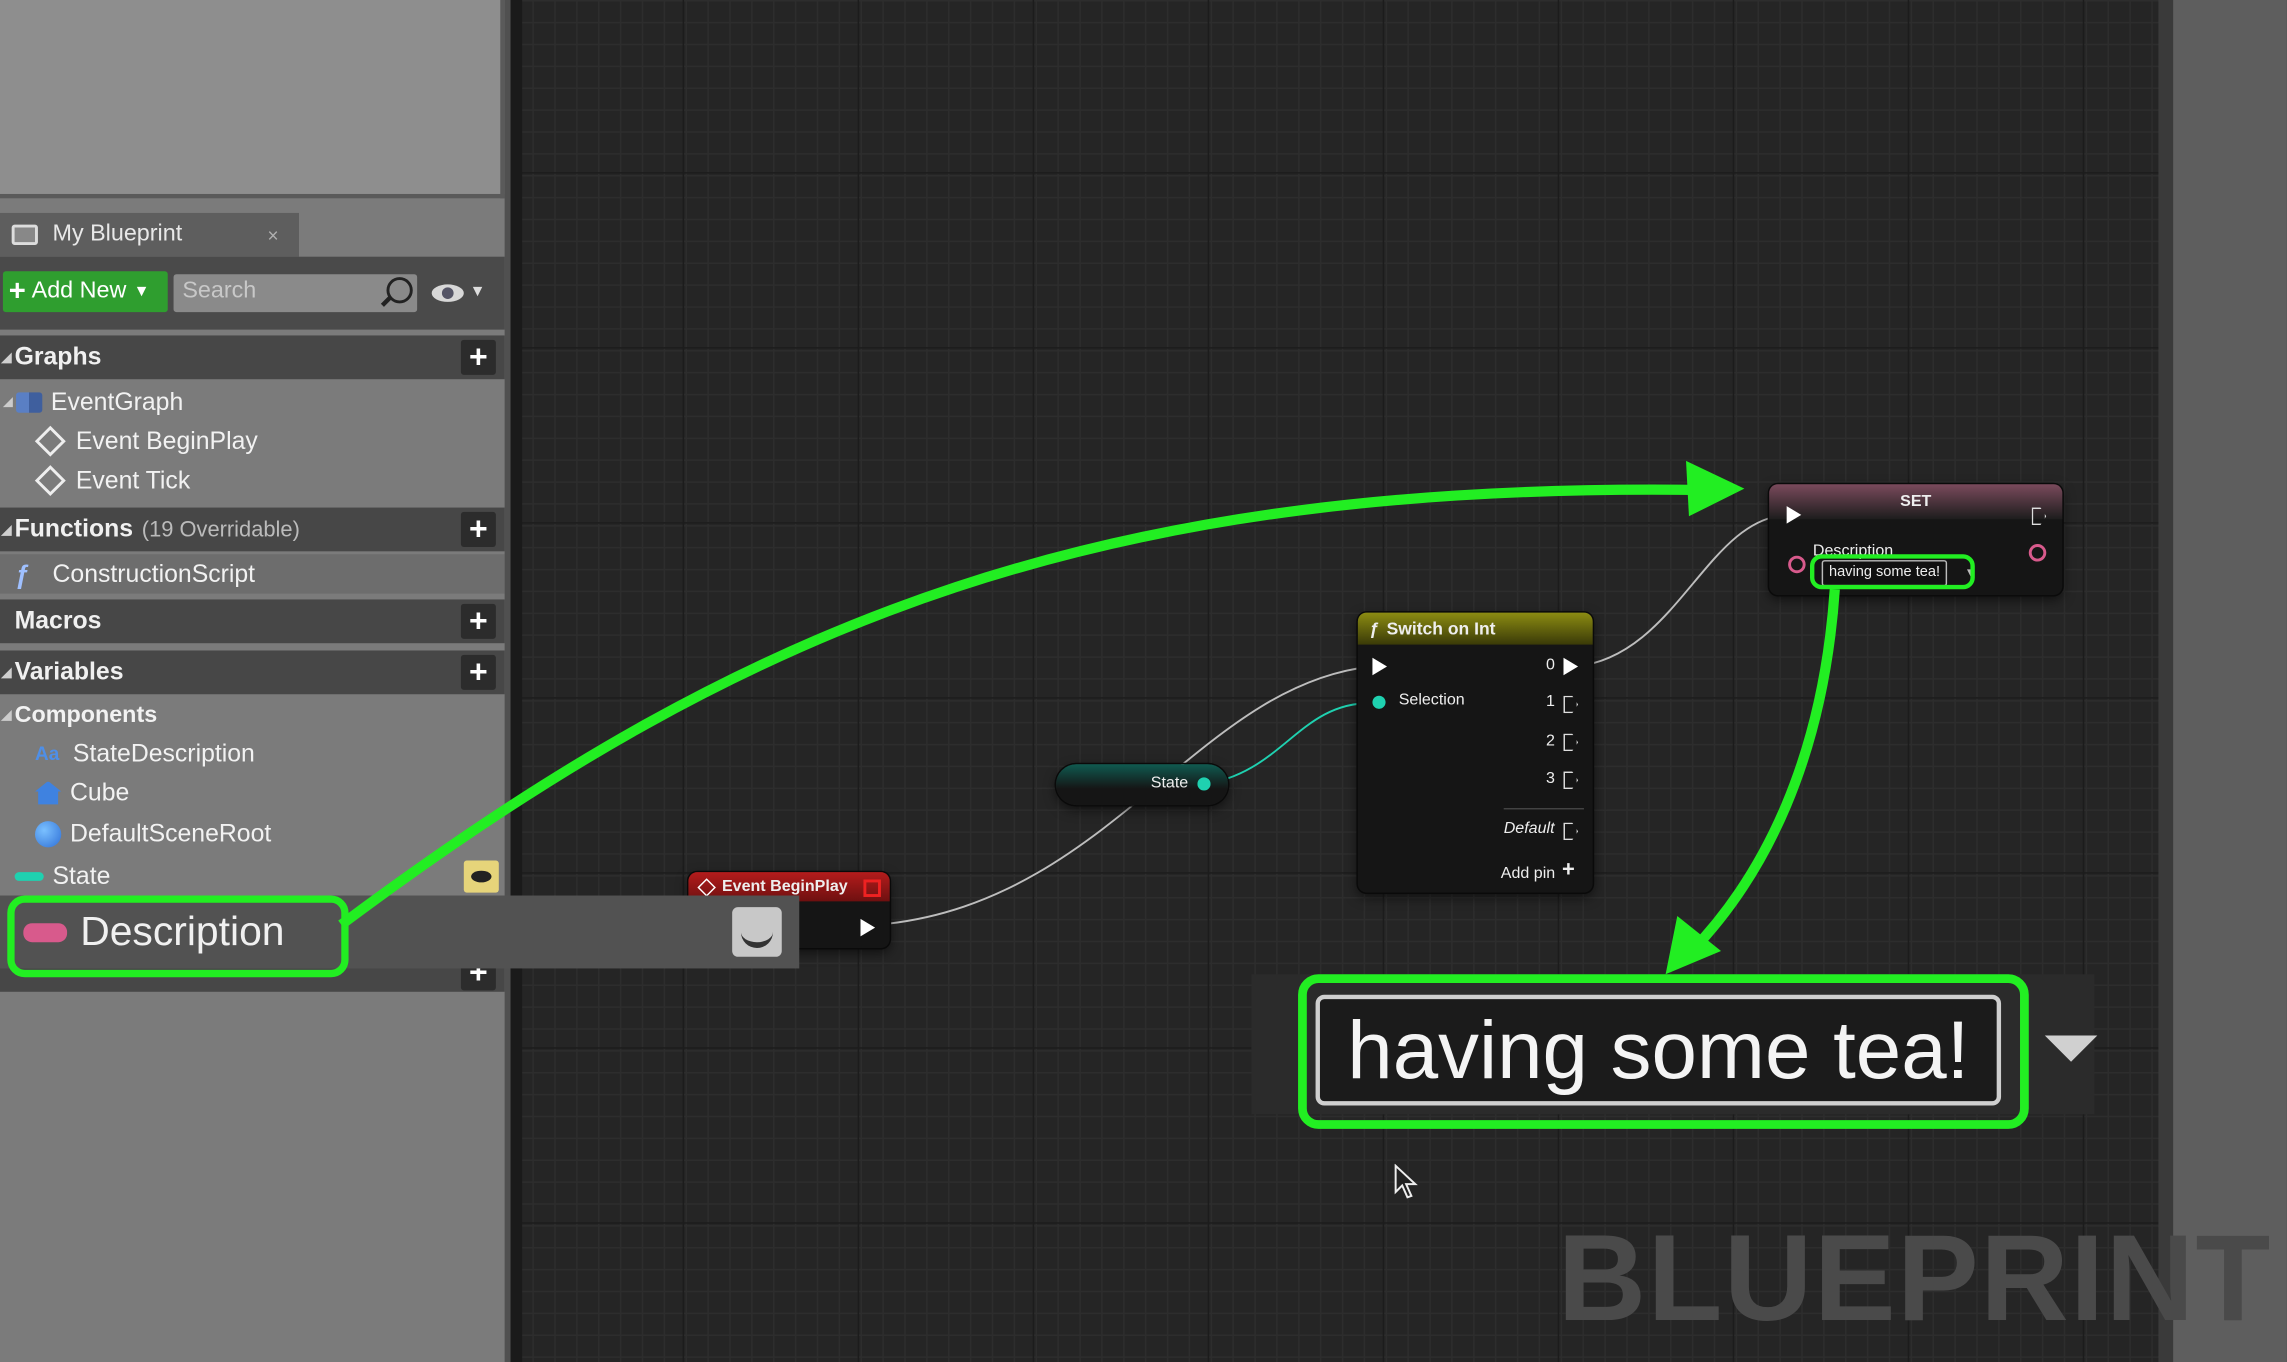 The width and height of the screenshot is (2287, 1362). What do you see at coordinates (481, 876) in the screenshot?
I see `visibility-eye-icon` at bounding box center [481, 876].